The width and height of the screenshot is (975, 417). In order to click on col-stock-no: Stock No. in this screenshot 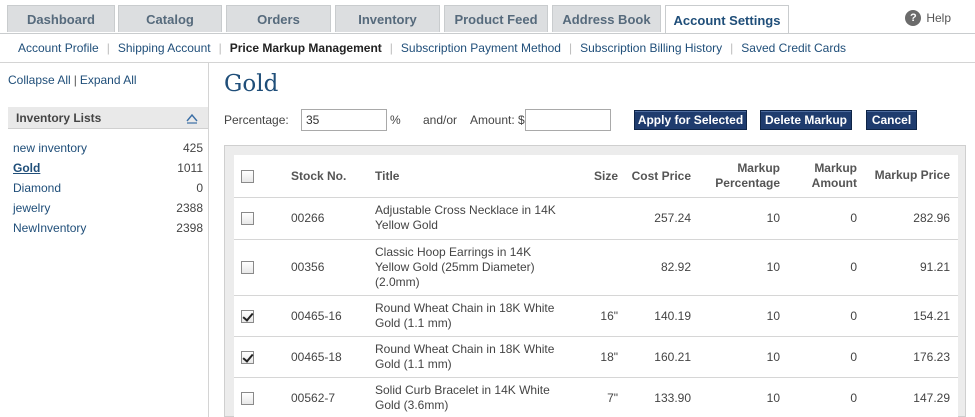, I will do `click(321, 176)`.